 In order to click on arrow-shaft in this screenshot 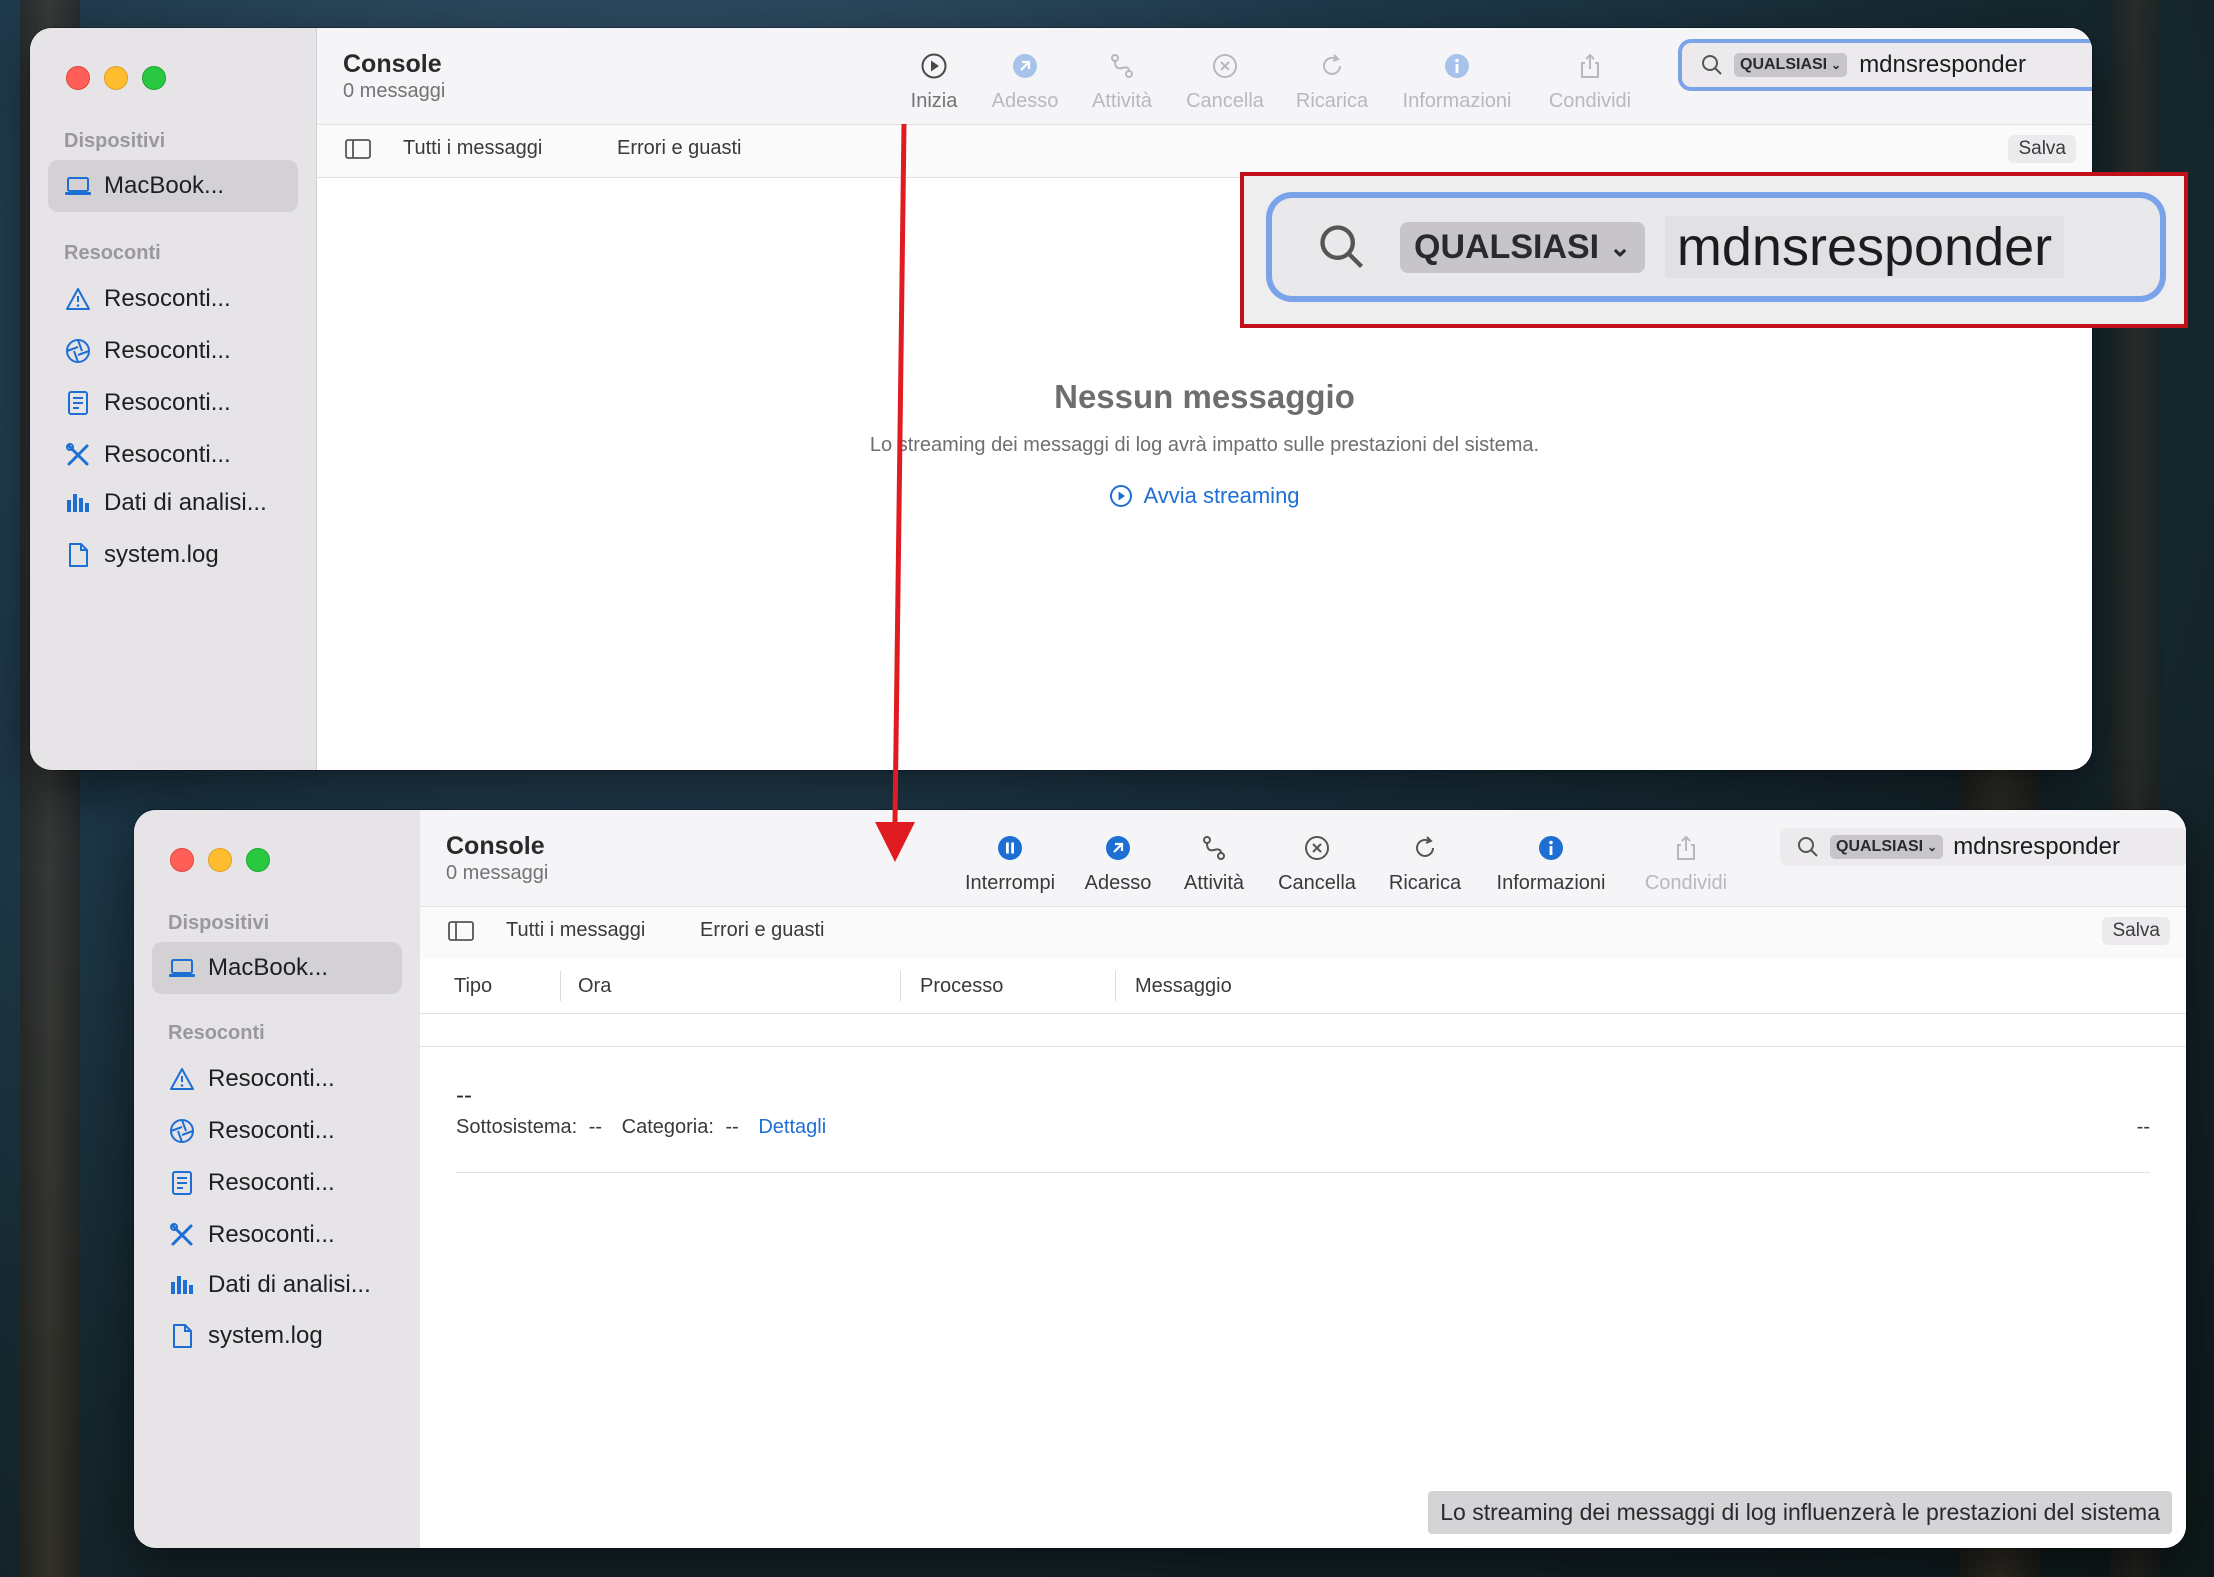, I will do `click(899, 473)`.